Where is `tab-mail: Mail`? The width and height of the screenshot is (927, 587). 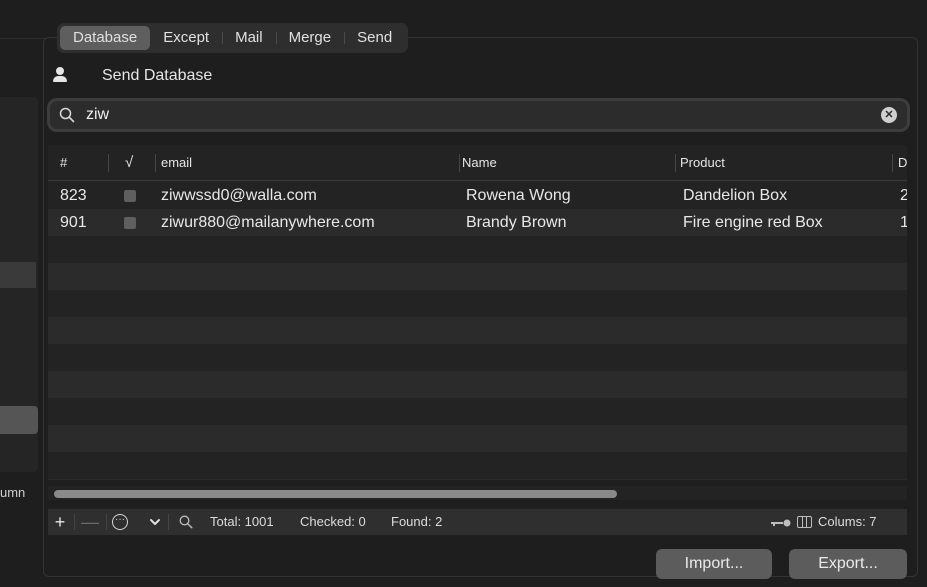 tab-mail: Mail is located at coordinates (249, 38).